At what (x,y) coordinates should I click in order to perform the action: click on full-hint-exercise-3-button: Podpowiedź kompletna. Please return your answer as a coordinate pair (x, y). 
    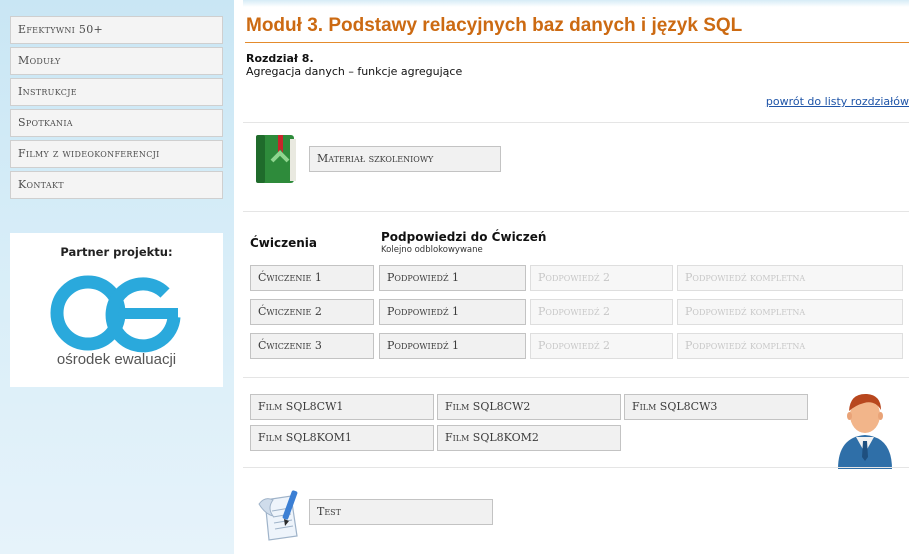
    Looking at the image, I should click on (790, 346).